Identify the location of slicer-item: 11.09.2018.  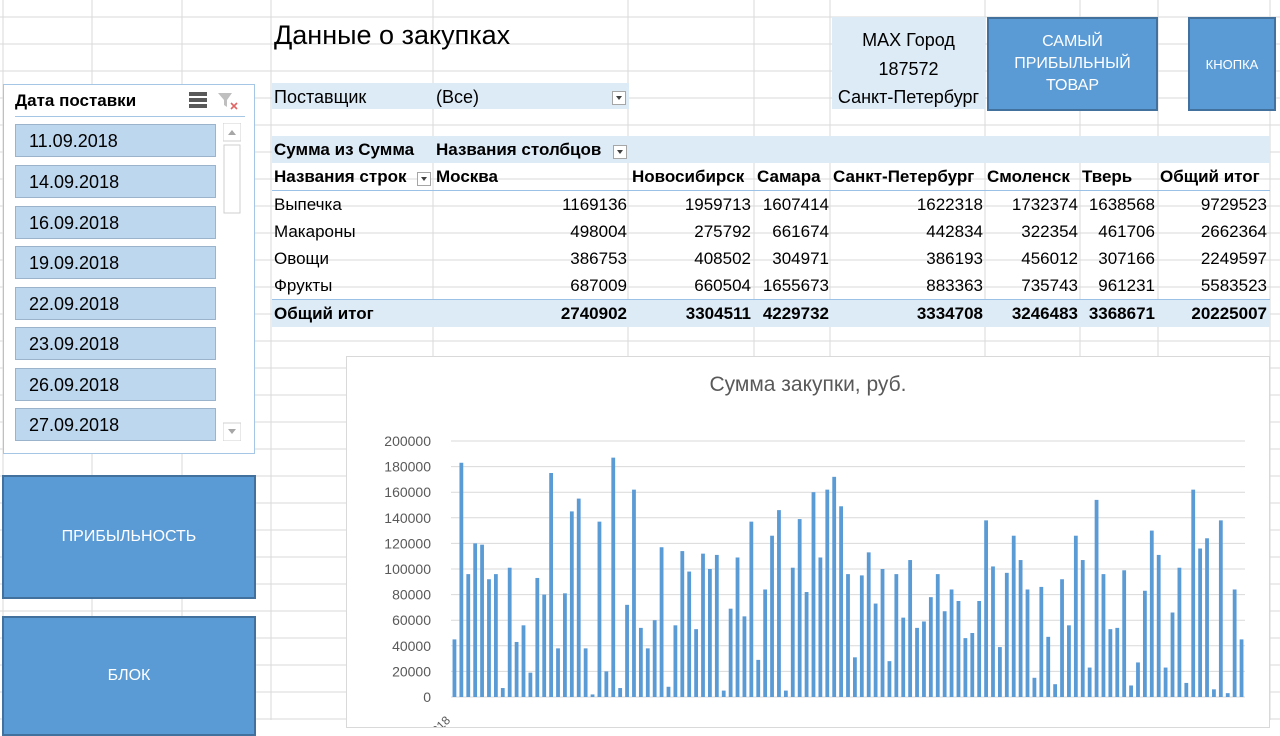
(115, 140).